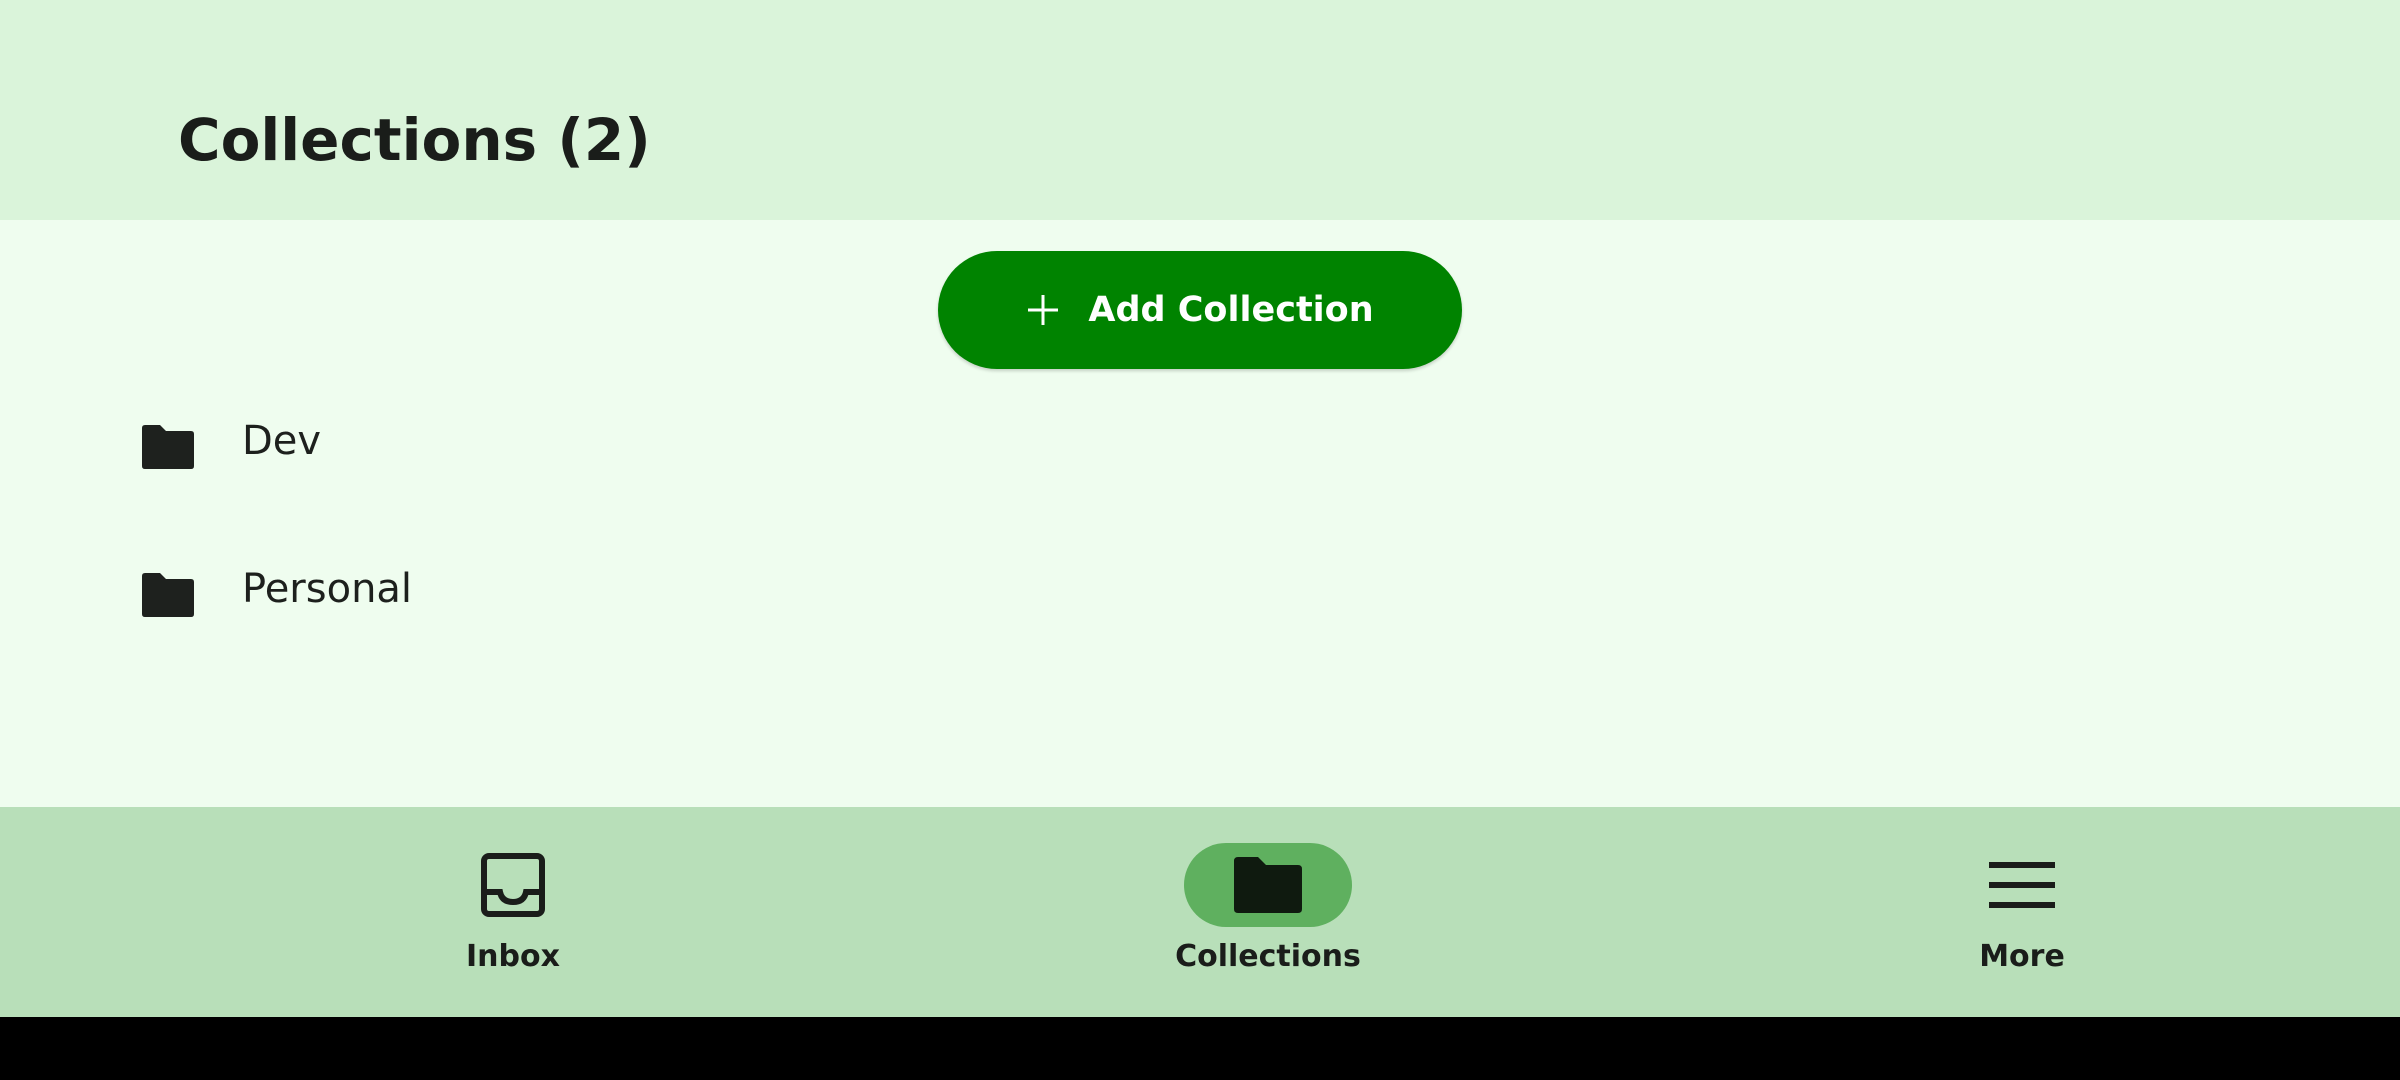 Image resolution: width=2400 pixels, height=1080 pixels. I want to click on inbox-icon, so click(513, 885).